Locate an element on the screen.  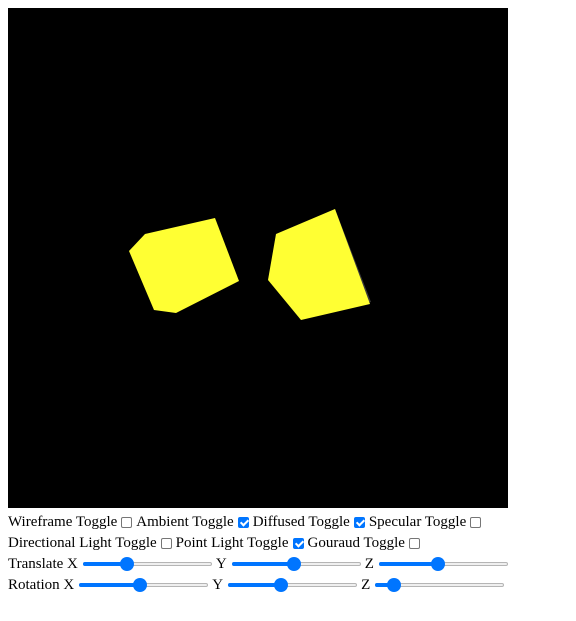
translate-x-label: Translate X is located at coordinates (43, 563).